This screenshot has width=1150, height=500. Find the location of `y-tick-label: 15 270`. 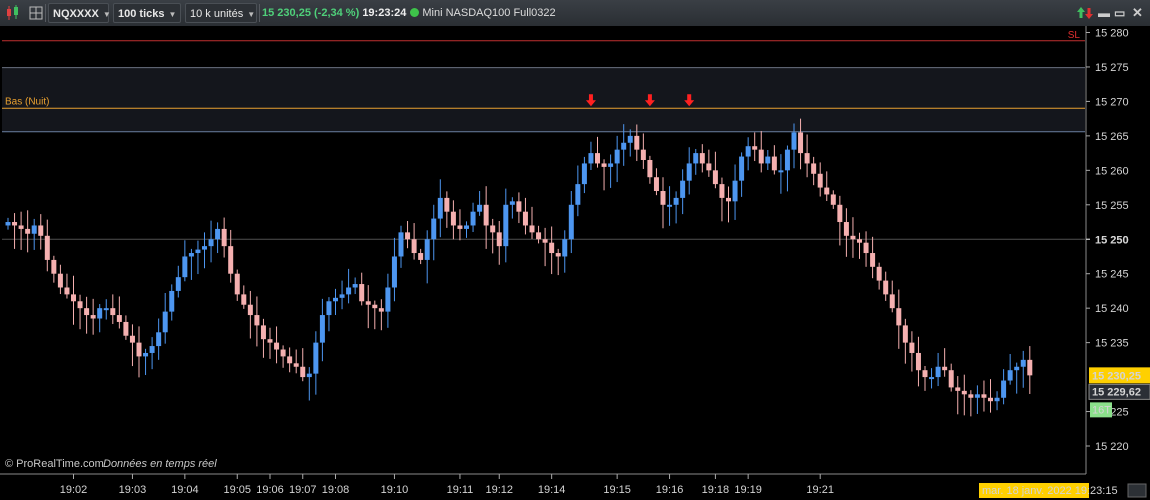

y-tick-label: 15 270 is located at coordinates (1112, 102).